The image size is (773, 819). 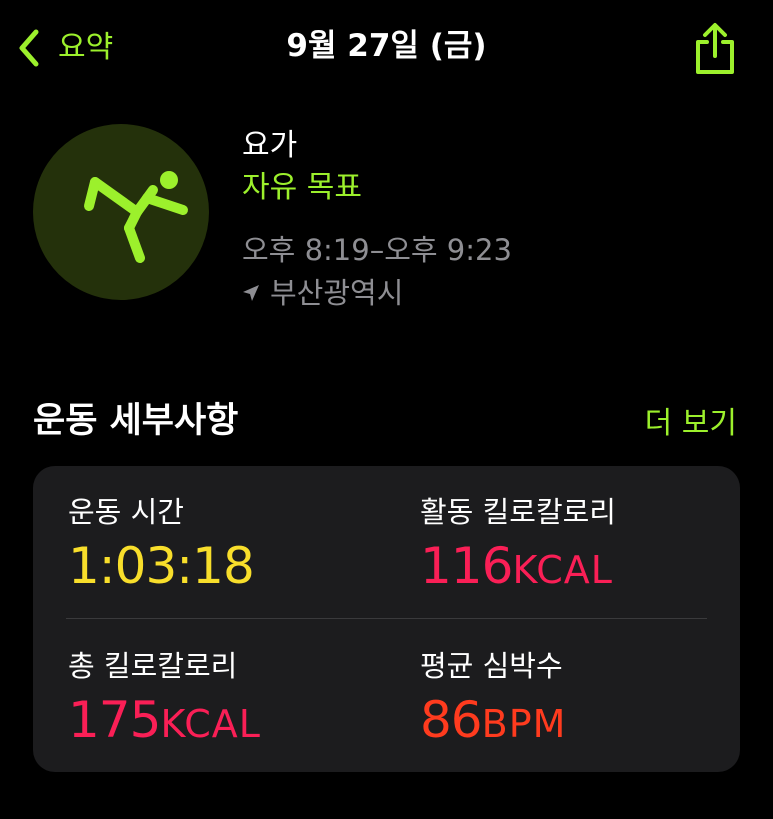 What do you see at coordinates (466, 566) in the screenshot?
I see `metric-number: 116` at bounding box center [466, 566].